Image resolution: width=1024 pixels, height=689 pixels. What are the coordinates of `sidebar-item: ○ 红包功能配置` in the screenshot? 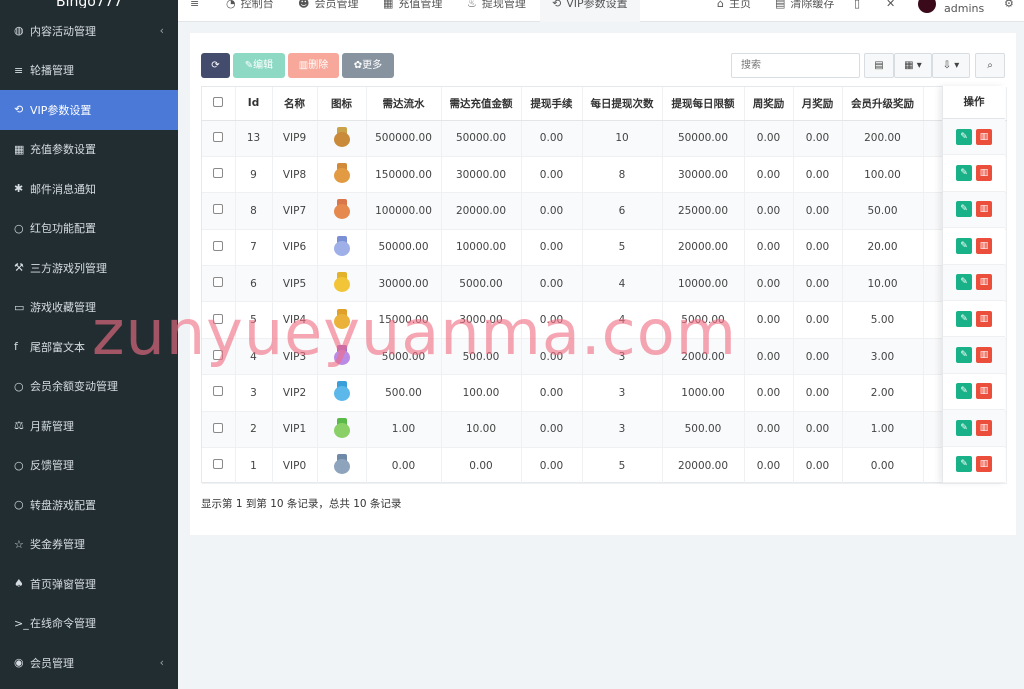 It's located at (89, 229).